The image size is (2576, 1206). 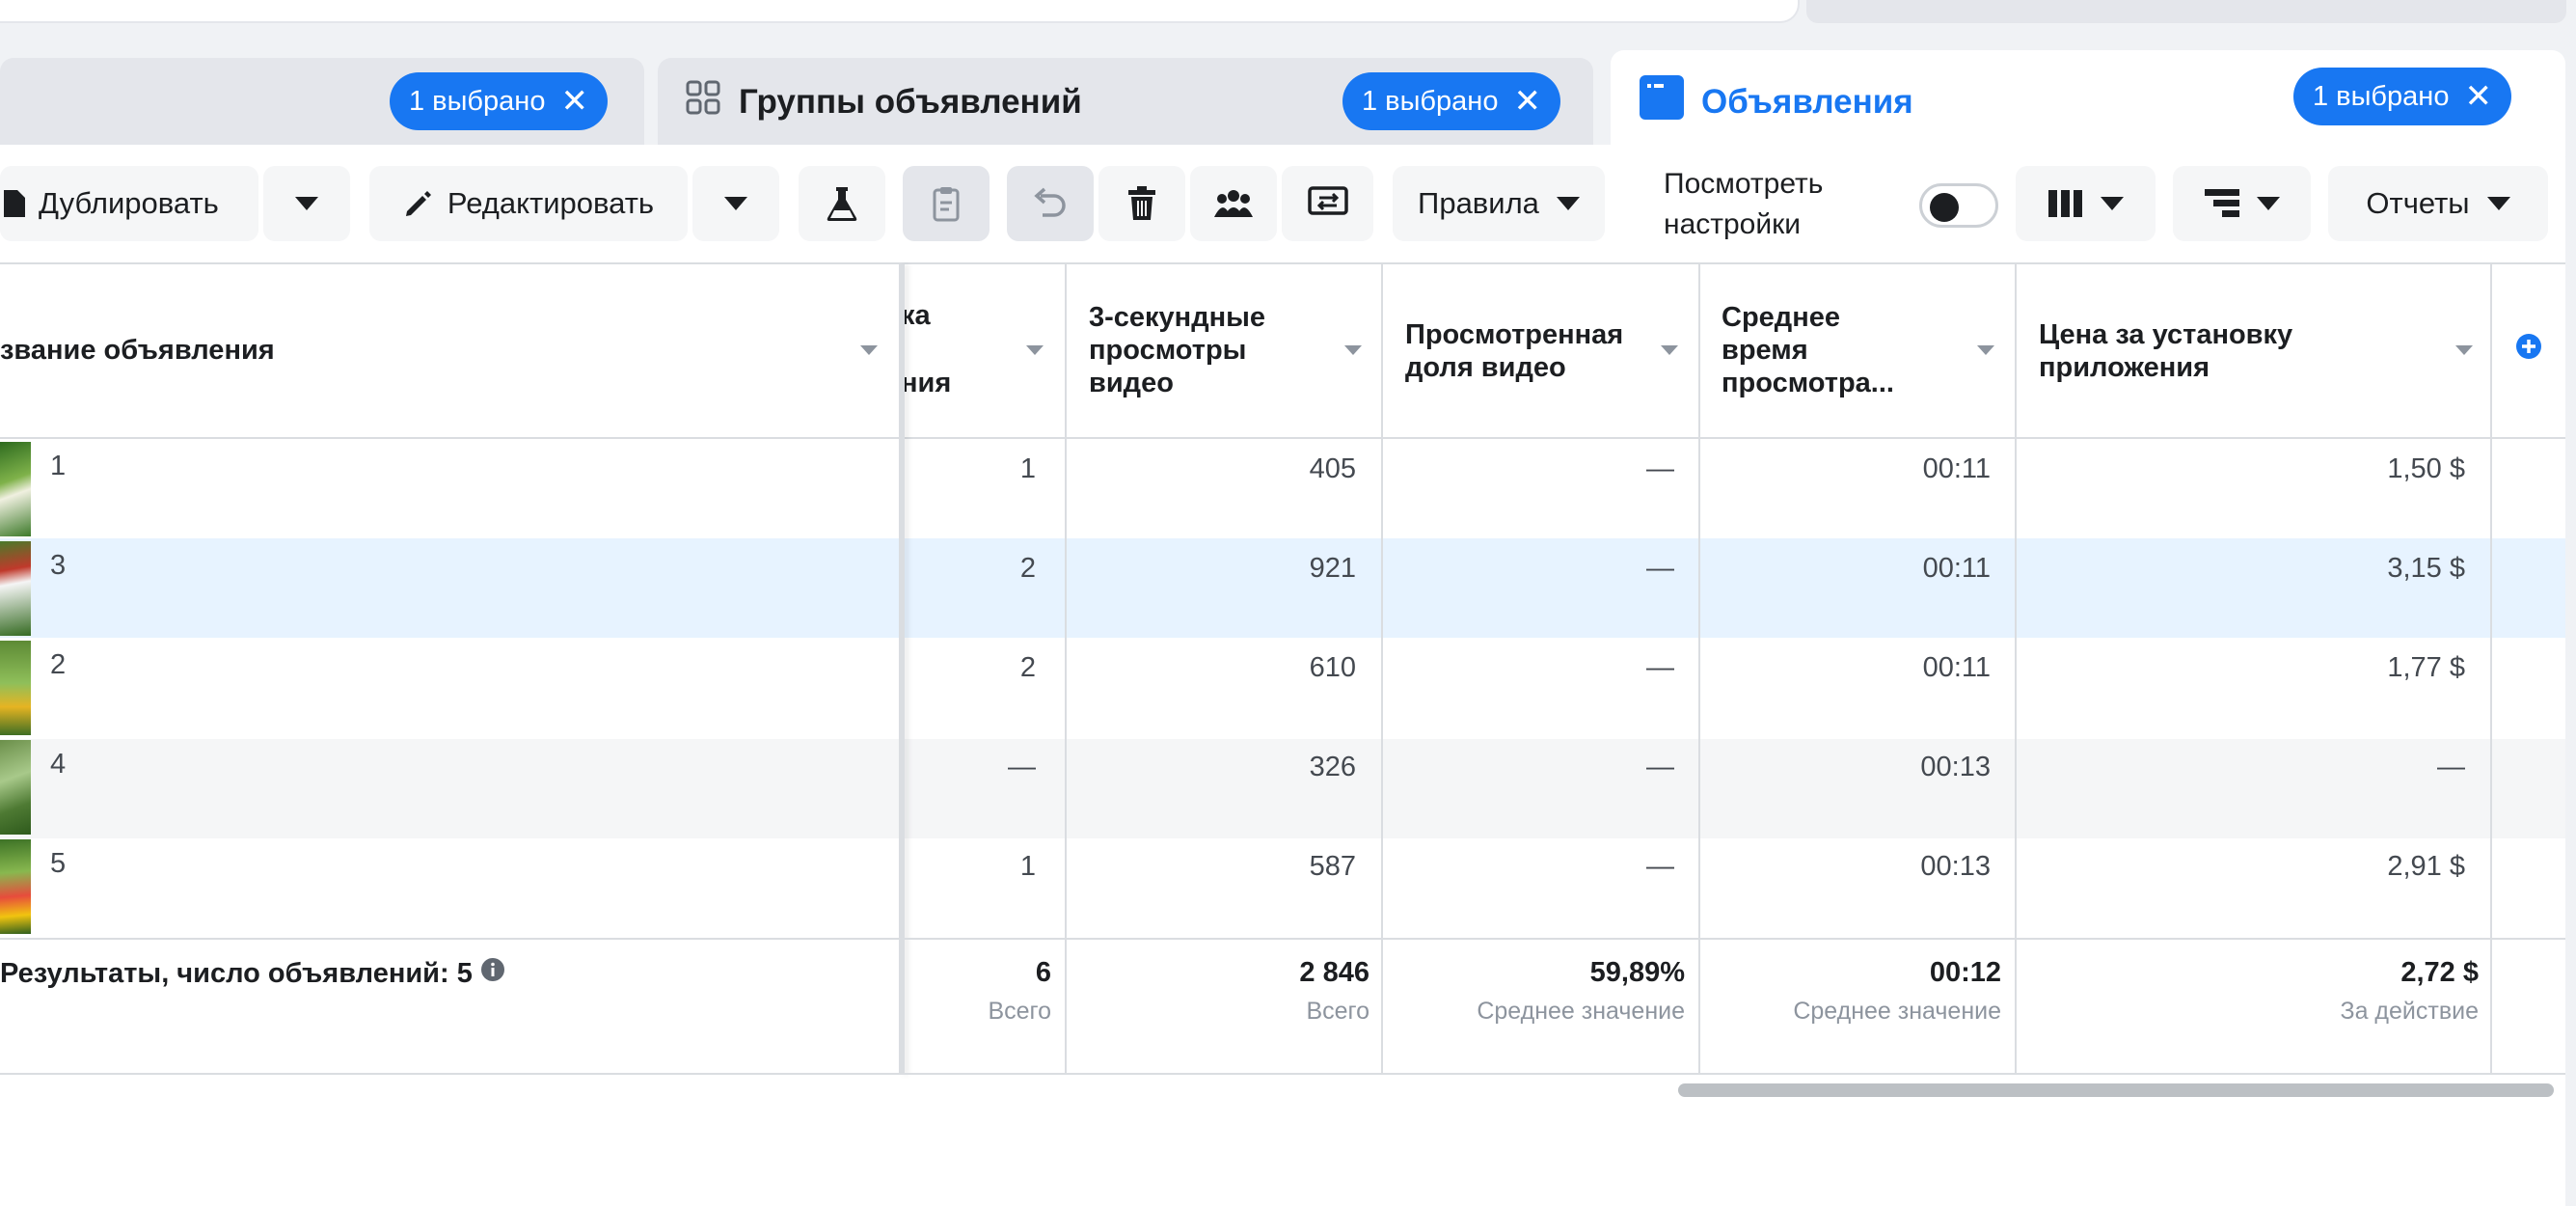 What do you see at coordinates (15, 588) in the screenshot?
I see `ad-thumbnail` at bounding box center [15, 588].